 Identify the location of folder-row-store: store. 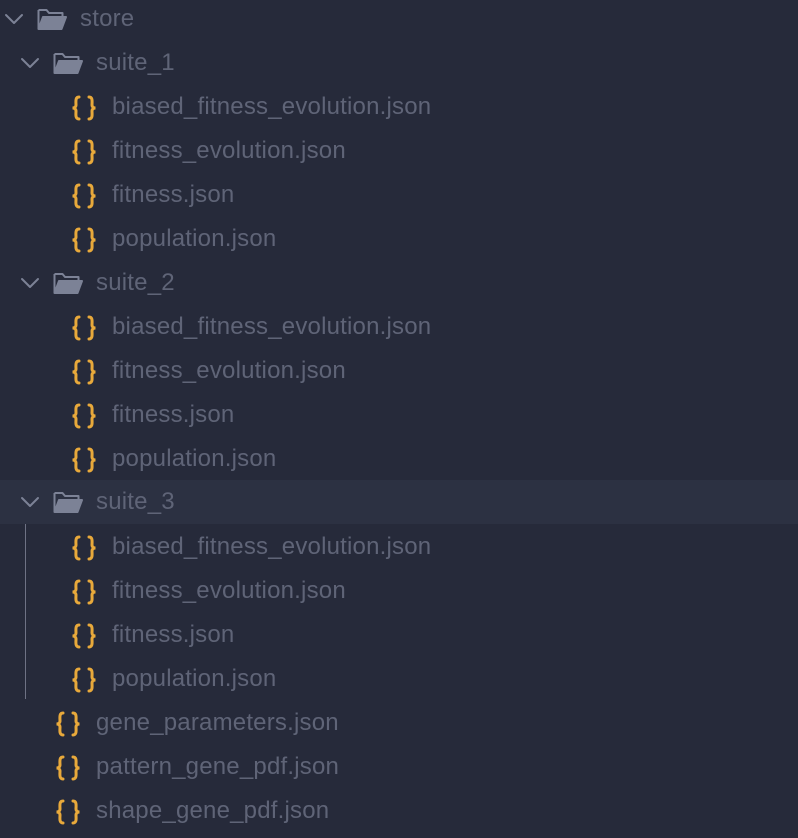
(399, 20).